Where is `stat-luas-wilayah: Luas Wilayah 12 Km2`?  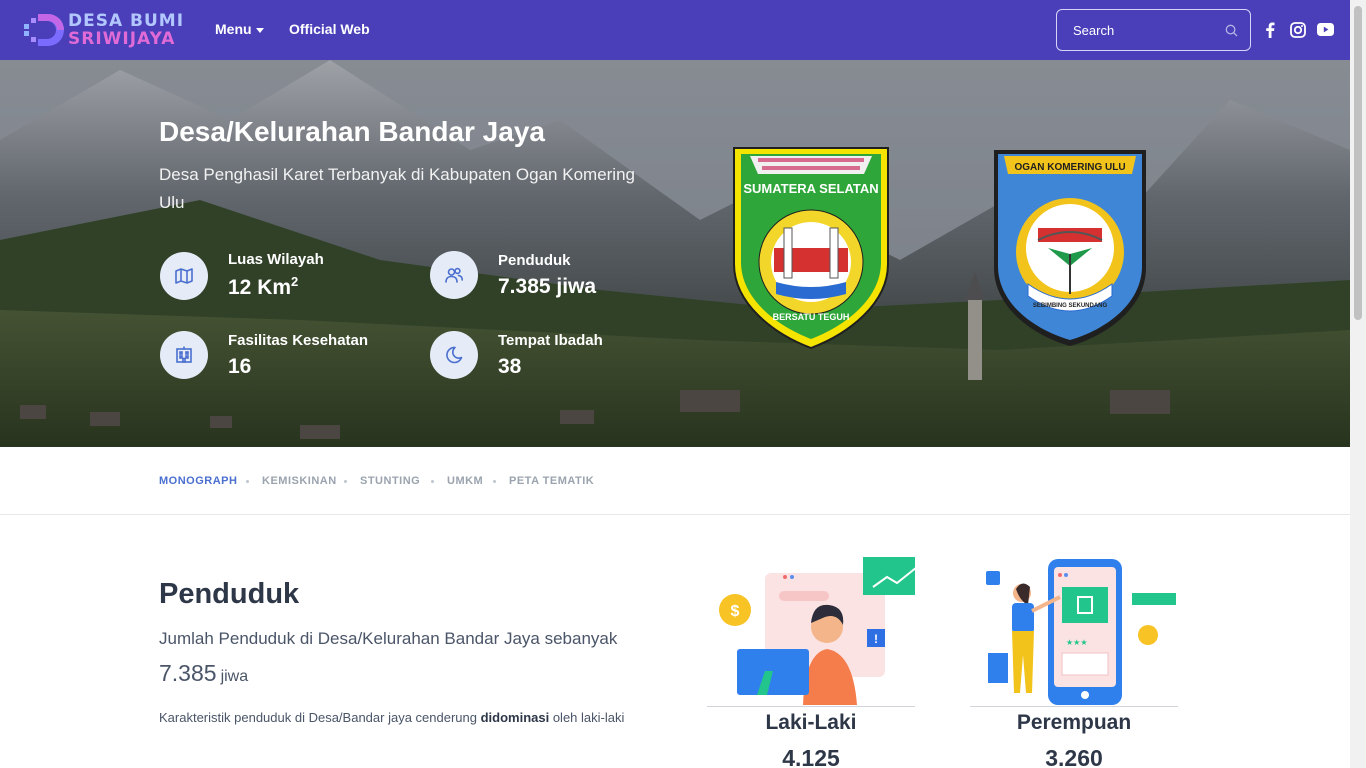
stat-luas-wilayah: Luas Wilayah 12 Km2 is located at coordinates (242, 275).